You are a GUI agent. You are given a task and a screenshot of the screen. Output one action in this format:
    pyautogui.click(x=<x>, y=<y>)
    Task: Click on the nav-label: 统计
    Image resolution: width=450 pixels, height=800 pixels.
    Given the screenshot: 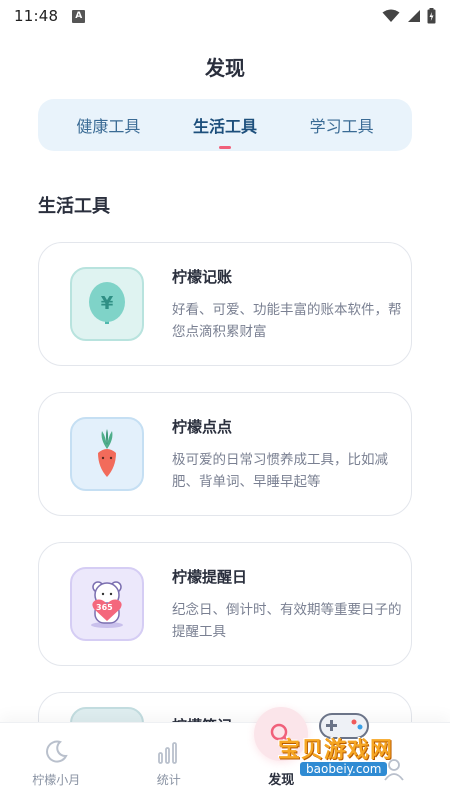 What is the action you would take?
    pyautogui.click(x=168, y=780)
    